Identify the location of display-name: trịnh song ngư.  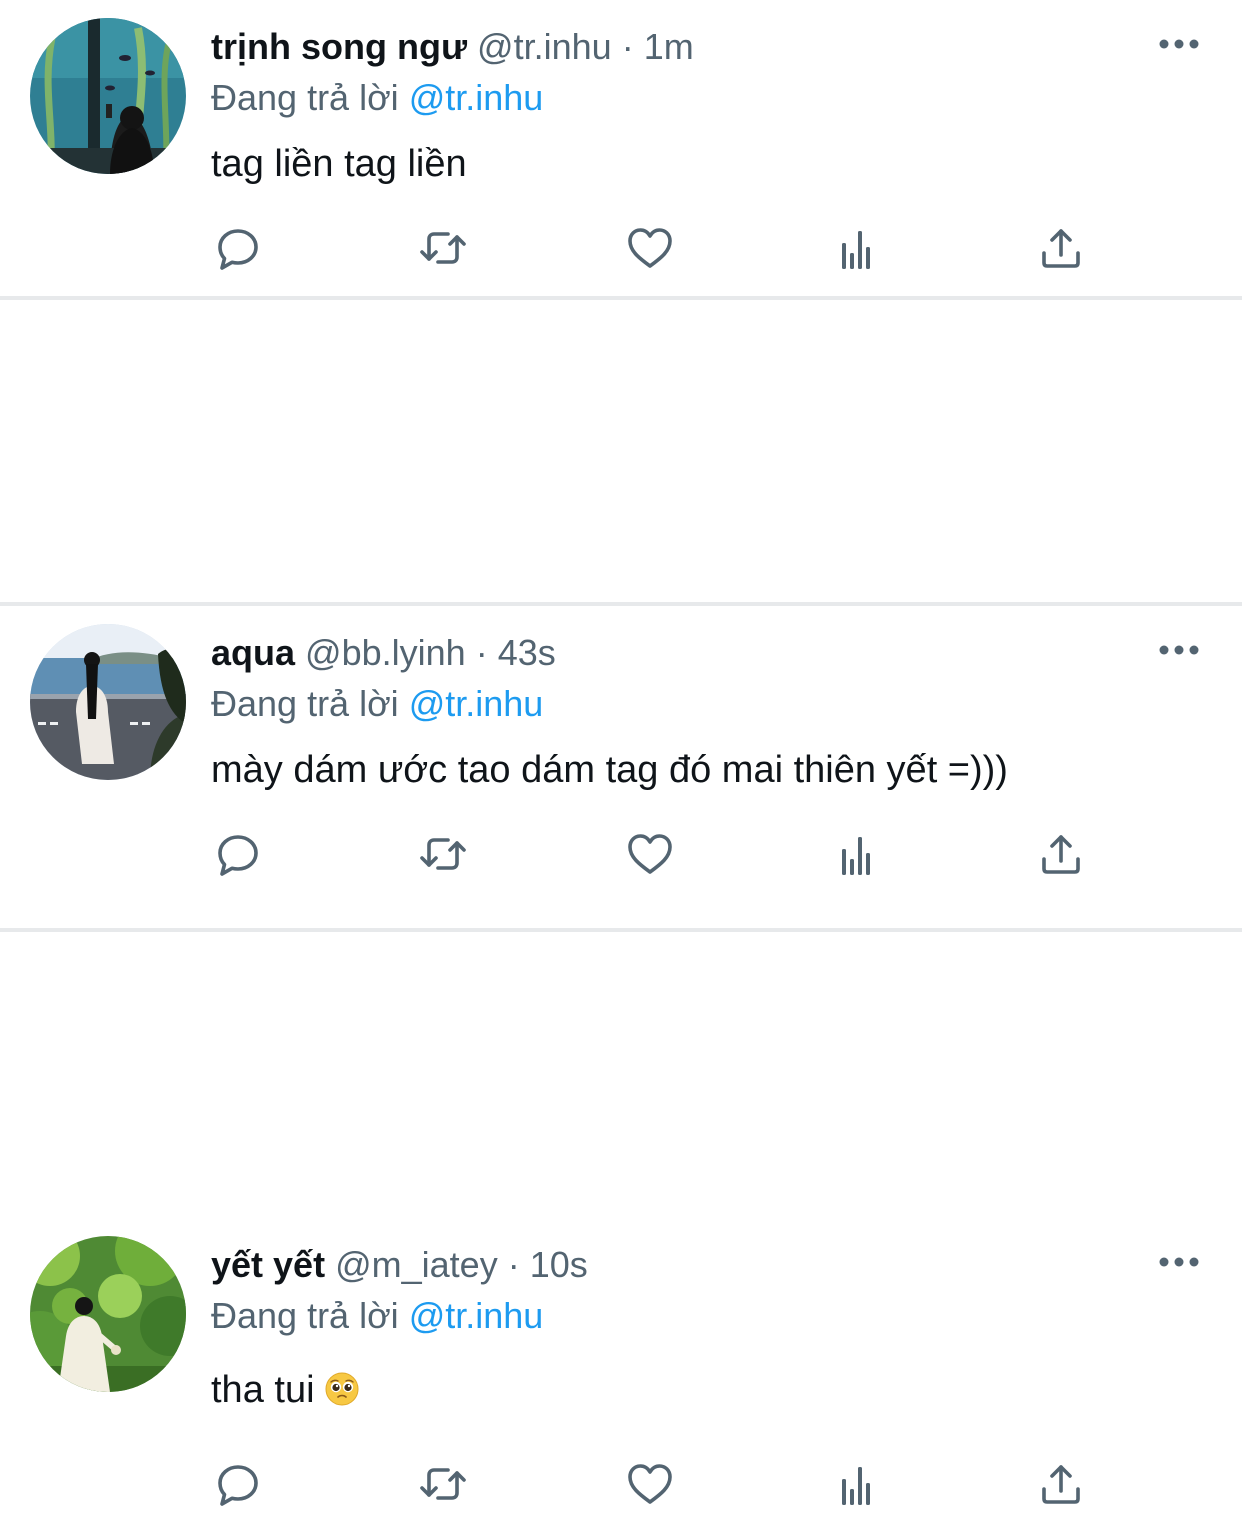
(339, 46).